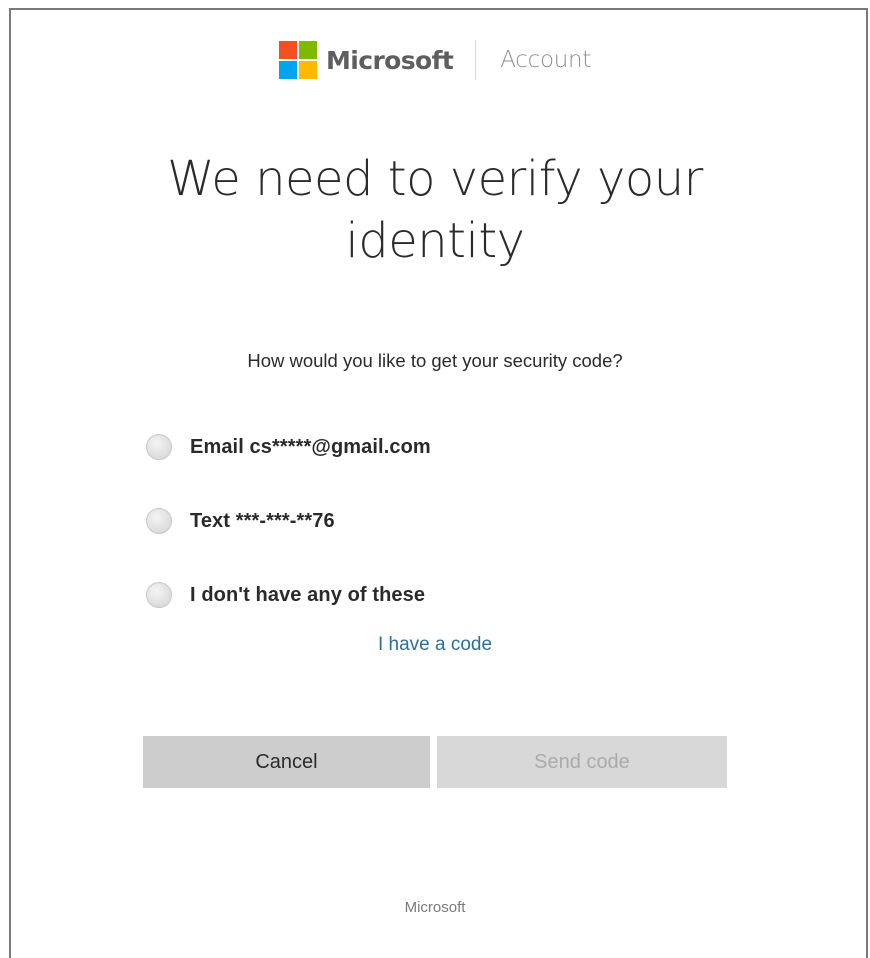 This screenshot has height=958, width=870. What do you see at coordinates (435, 210) in the screenshot?
I see `page-title: We need to verify your identity` at bounding box center [435, 210].